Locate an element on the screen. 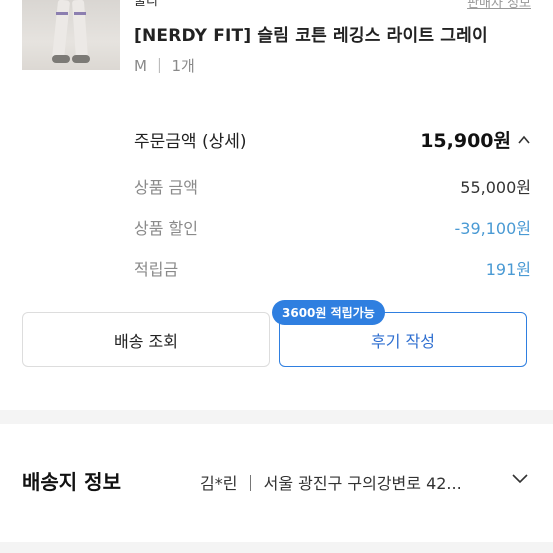 Image resolution: width=553 pixels, height=553 pixels. product-thumbnail is located at coordinates (71, 35).